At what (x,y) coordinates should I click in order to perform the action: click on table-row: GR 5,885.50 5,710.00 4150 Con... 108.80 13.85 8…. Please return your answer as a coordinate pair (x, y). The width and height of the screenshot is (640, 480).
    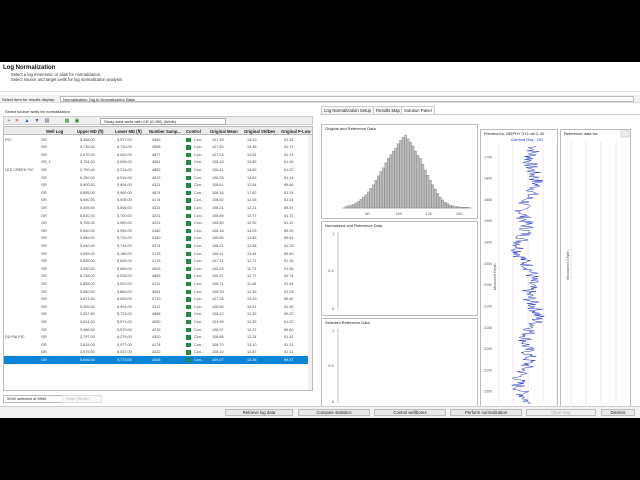
    Looking at the image, I should click on (158, 238).